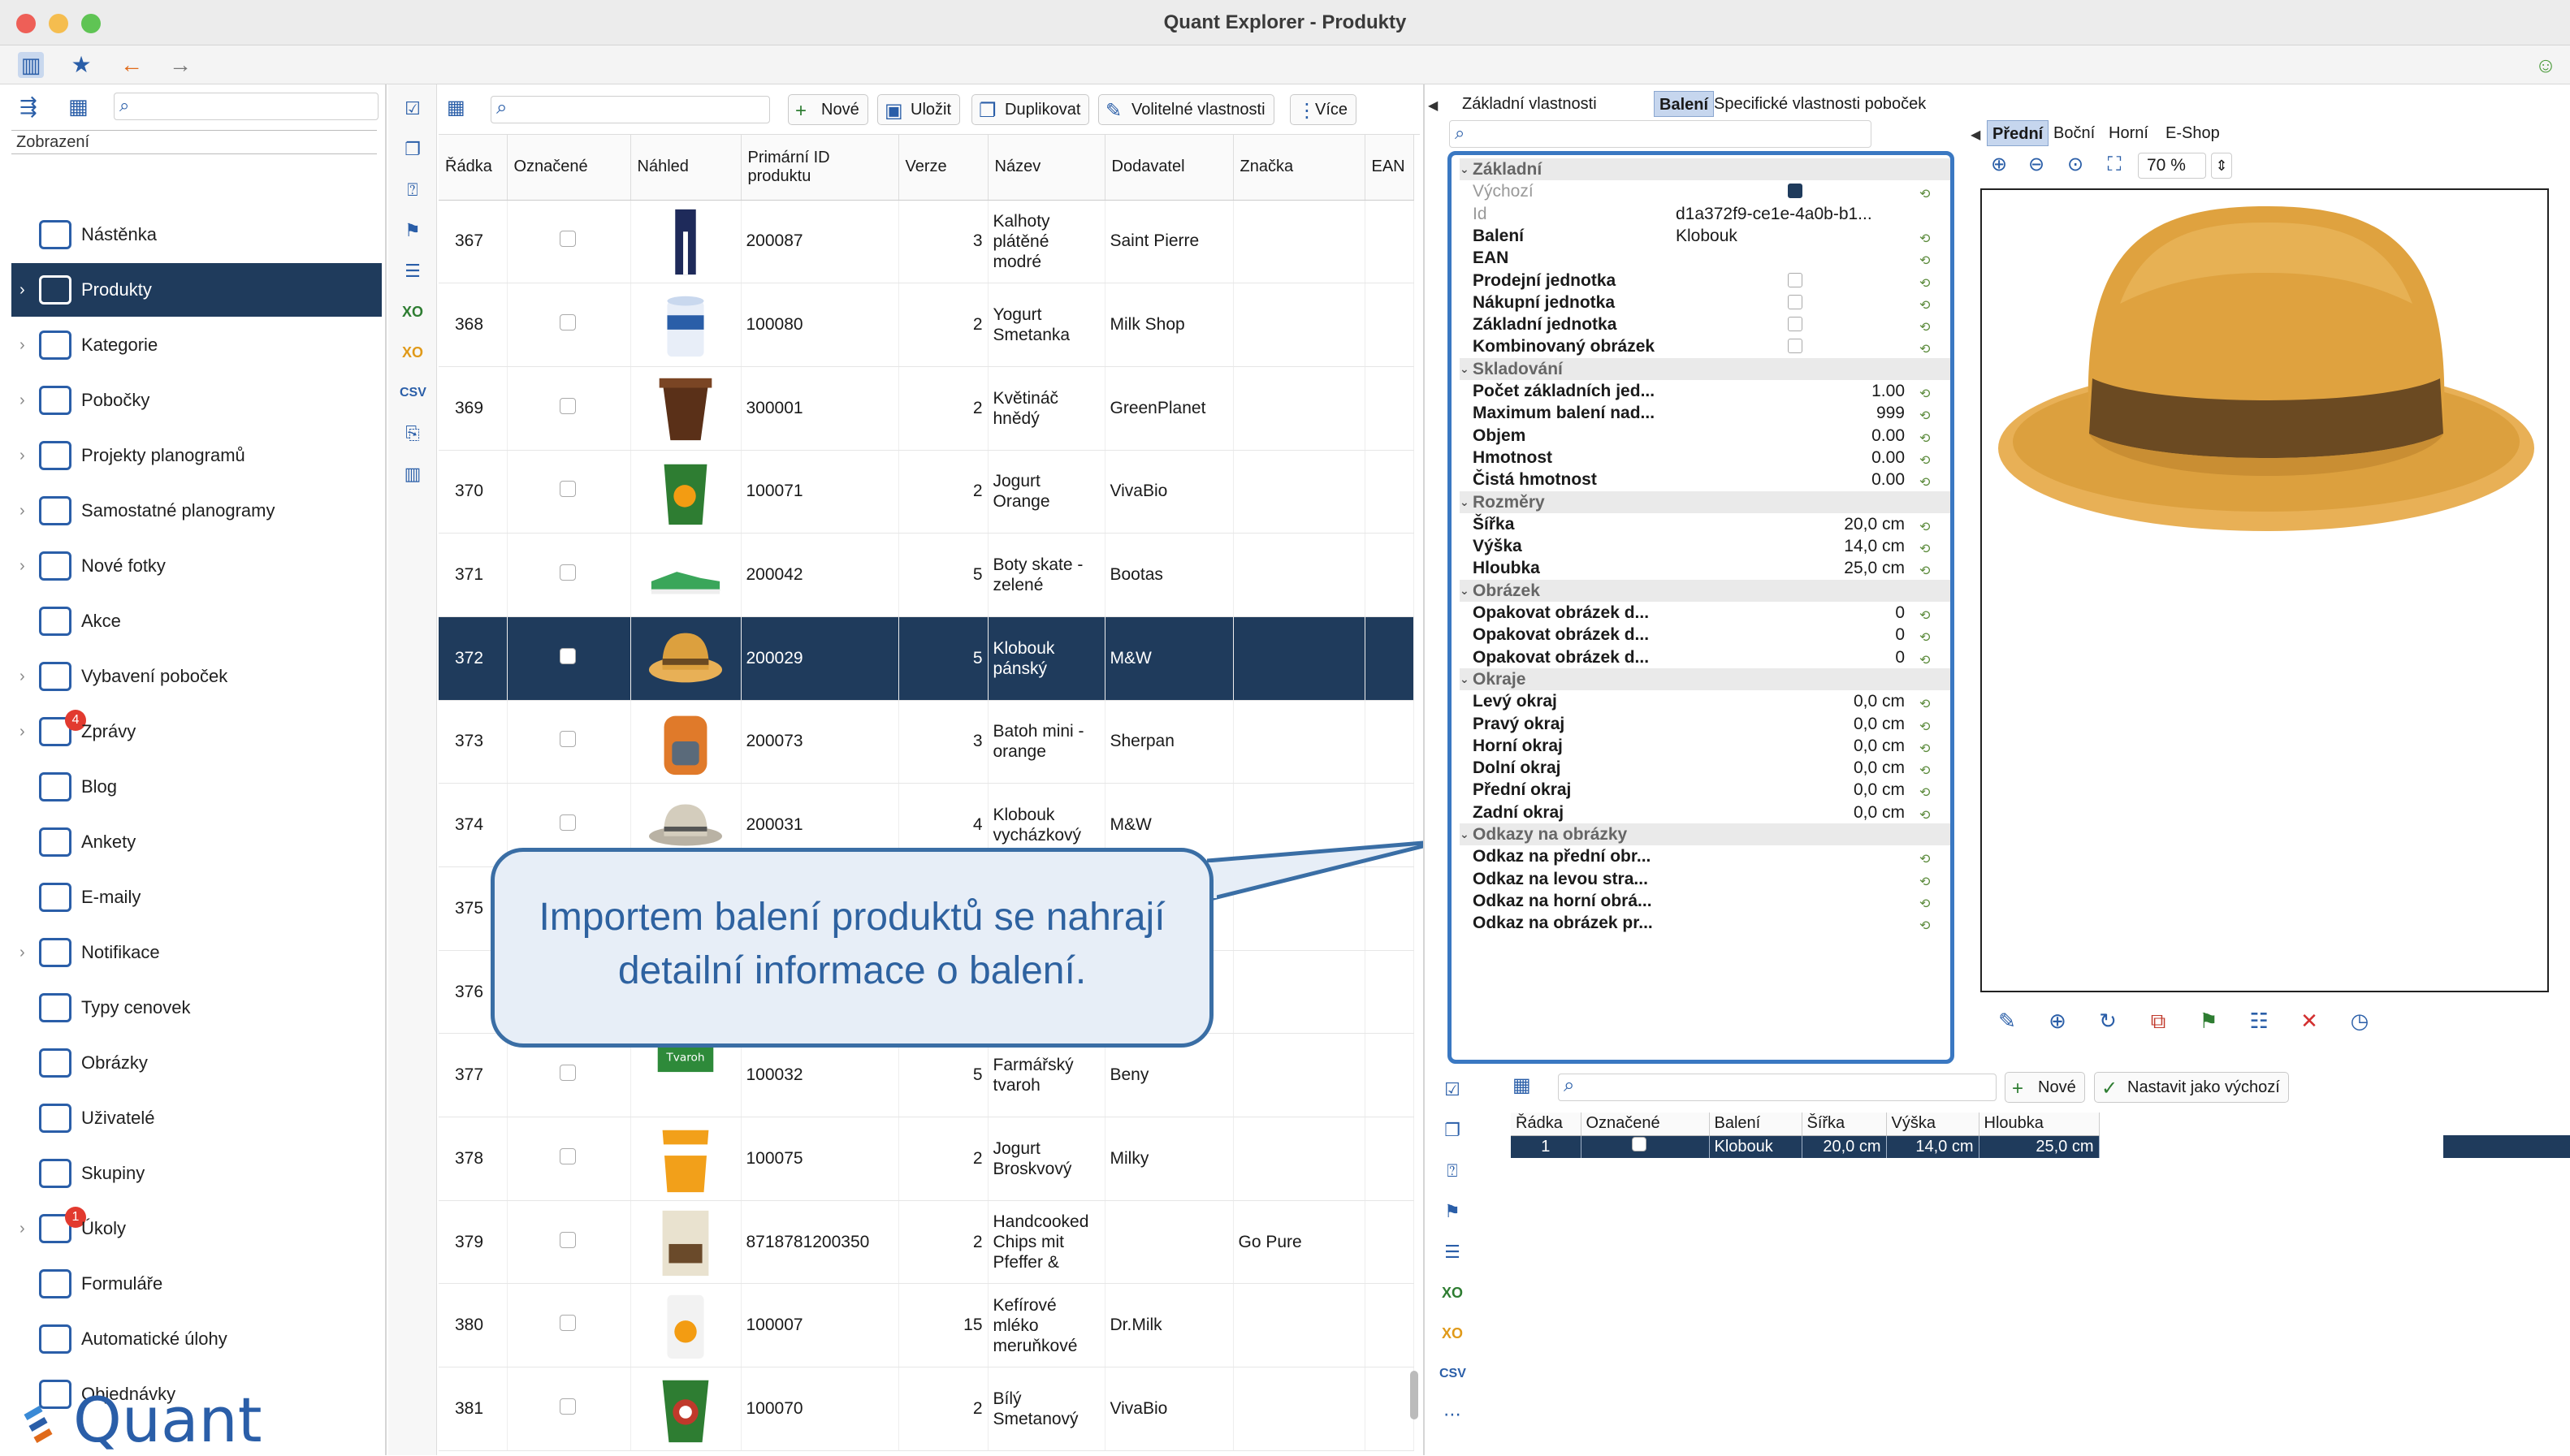  What do you see at coordinates (1999, 165) in the screenshot?
I see `zoom-in-icon: ⊕` at bounding box center [1999, 165].